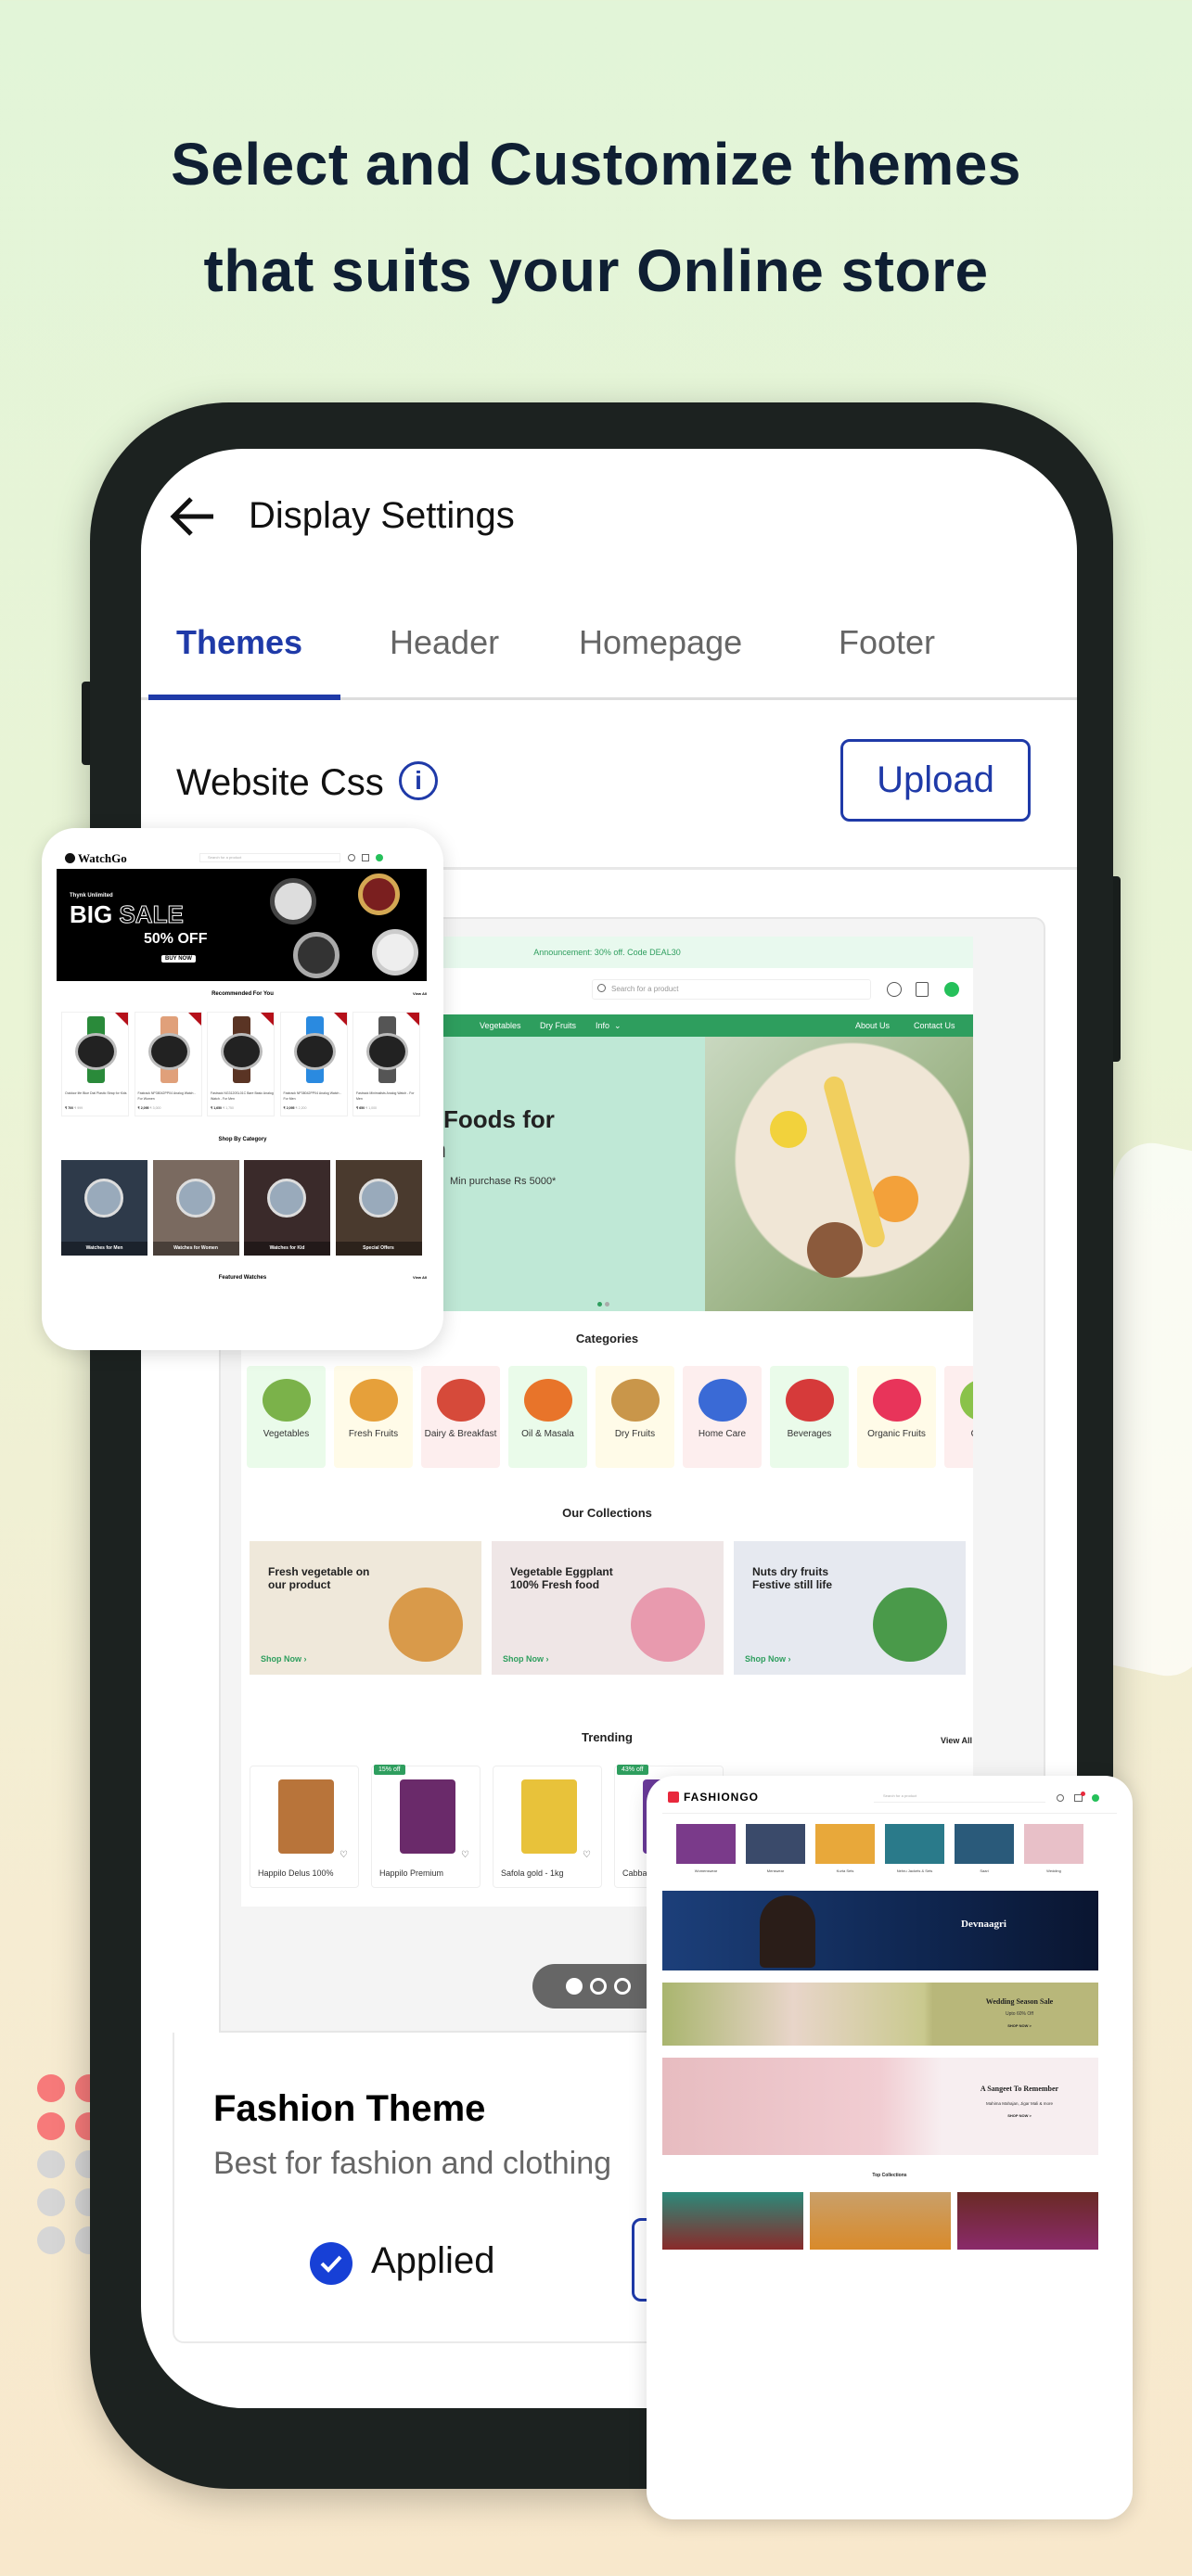 This screenshot has width=1192, height=2576. What do you see at coordinates (366, 1108) in the screenshot?
I see `product-price: ₹ 650 ₹ 1,000` at bounding box center [366, 1108].